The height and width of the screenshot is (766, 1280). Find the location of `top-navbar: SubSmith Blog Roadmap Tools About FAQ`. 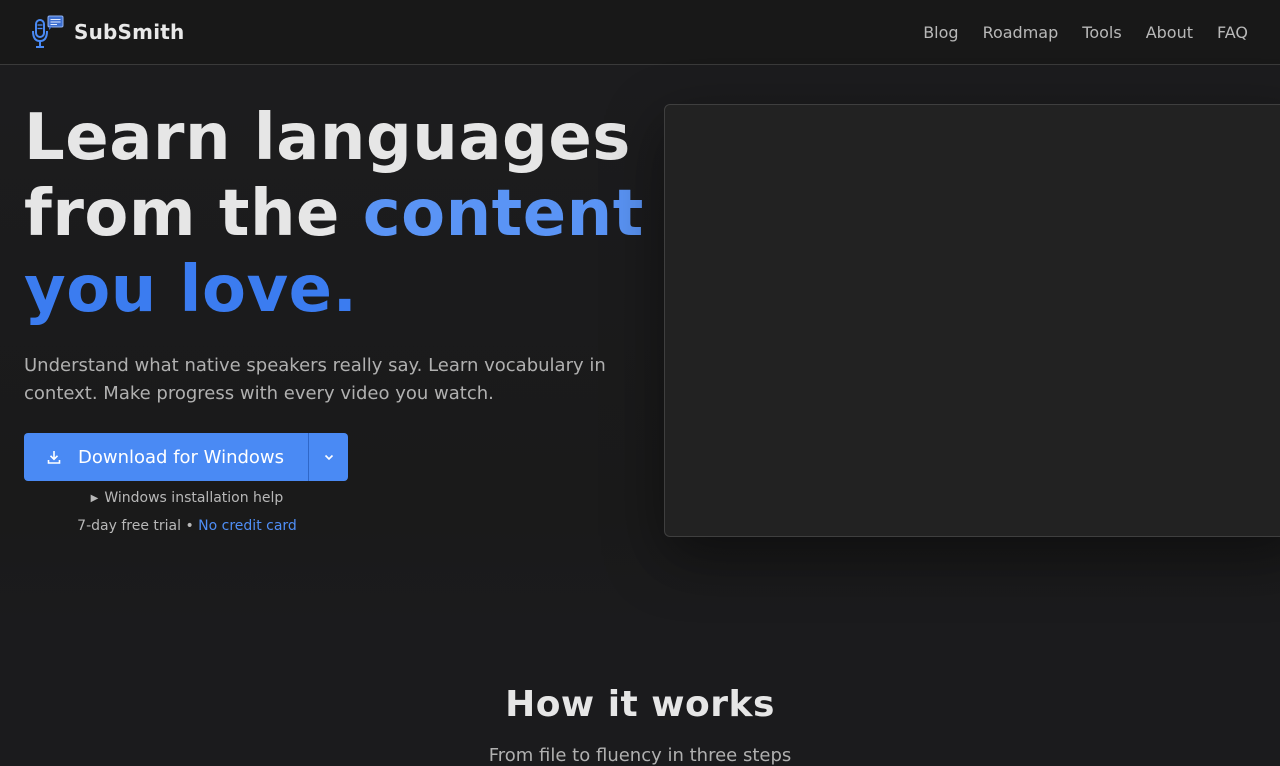

top-navbar: SubSmith Blog Roadmap Tools About FAQ is located at coordinates (640, 32).